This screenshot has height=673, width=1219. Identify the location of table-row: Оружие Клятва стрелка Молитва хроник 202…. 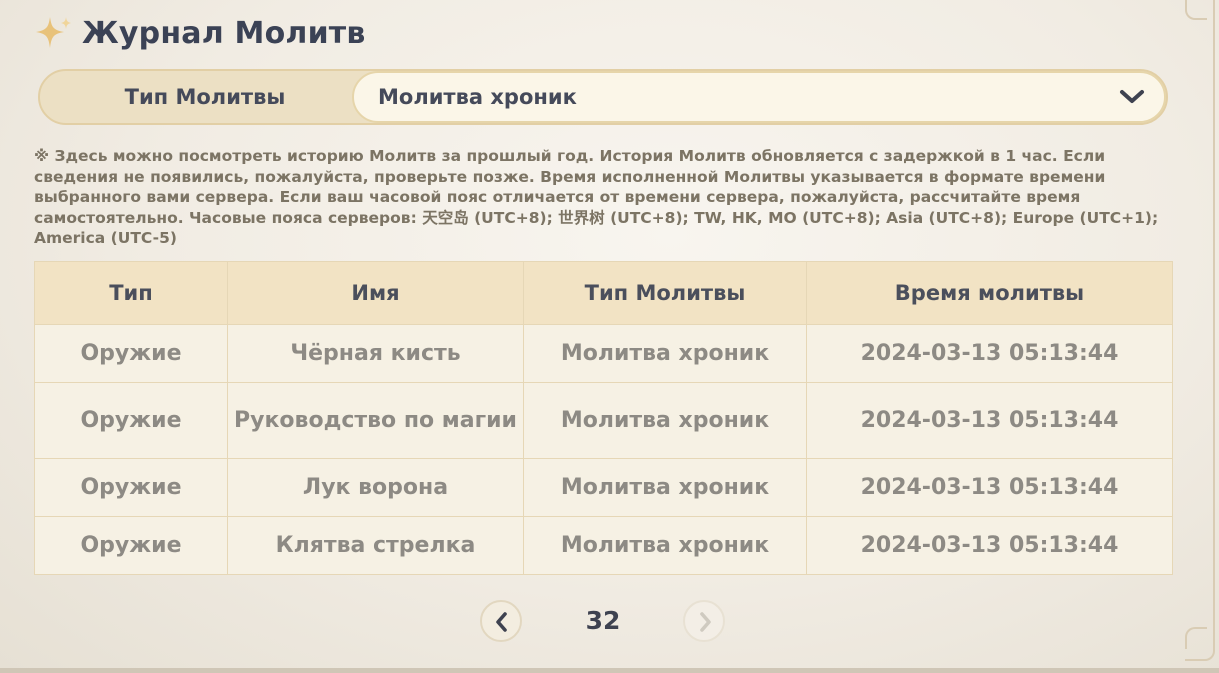
(603, 545).